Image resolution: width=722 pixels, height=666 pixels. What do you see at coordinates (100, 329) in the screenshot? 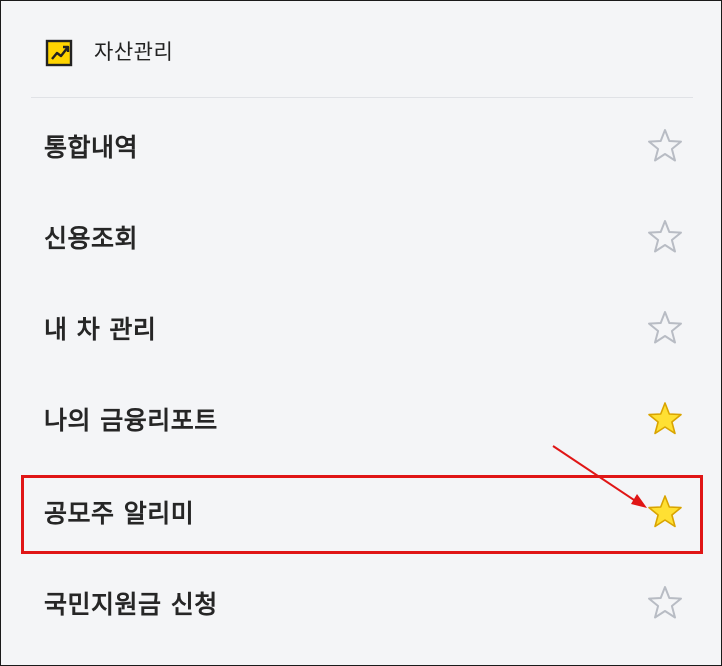
I see `menu-item-label: 내 차 관리` at bounding box center [100, 329].